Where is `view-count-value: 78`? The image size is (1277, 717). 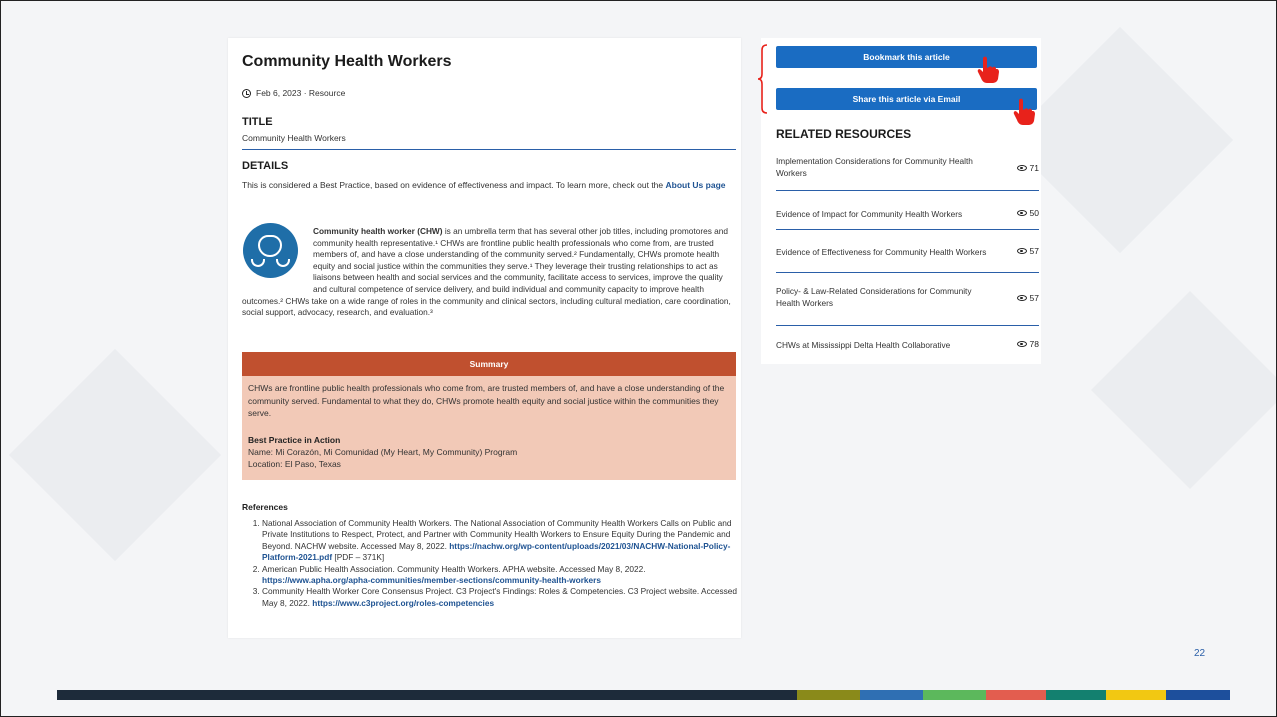 view-count-value: 78 is located at coordinates (1034, 344).